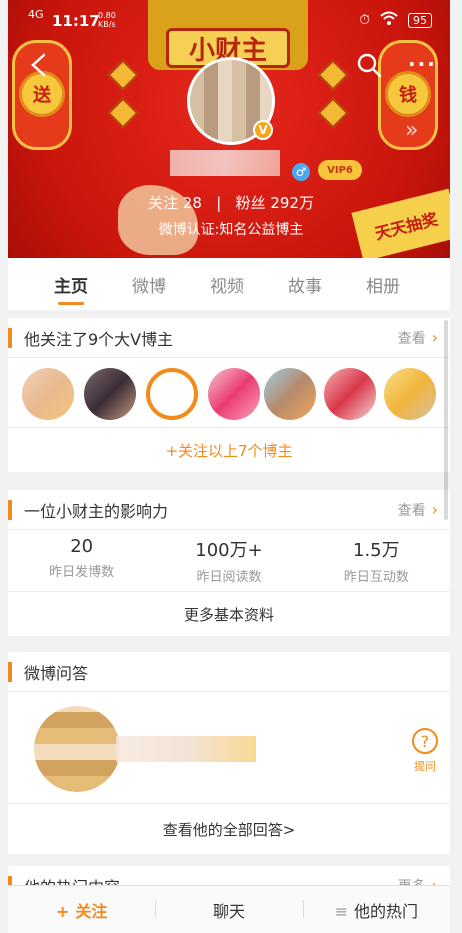 This screenshot has height=933, width=462. I want to click on influence-stats: 20 昨日发博数 100万+ 昨日阅读数 1.5万 昨日互动数, so click(229, 561).